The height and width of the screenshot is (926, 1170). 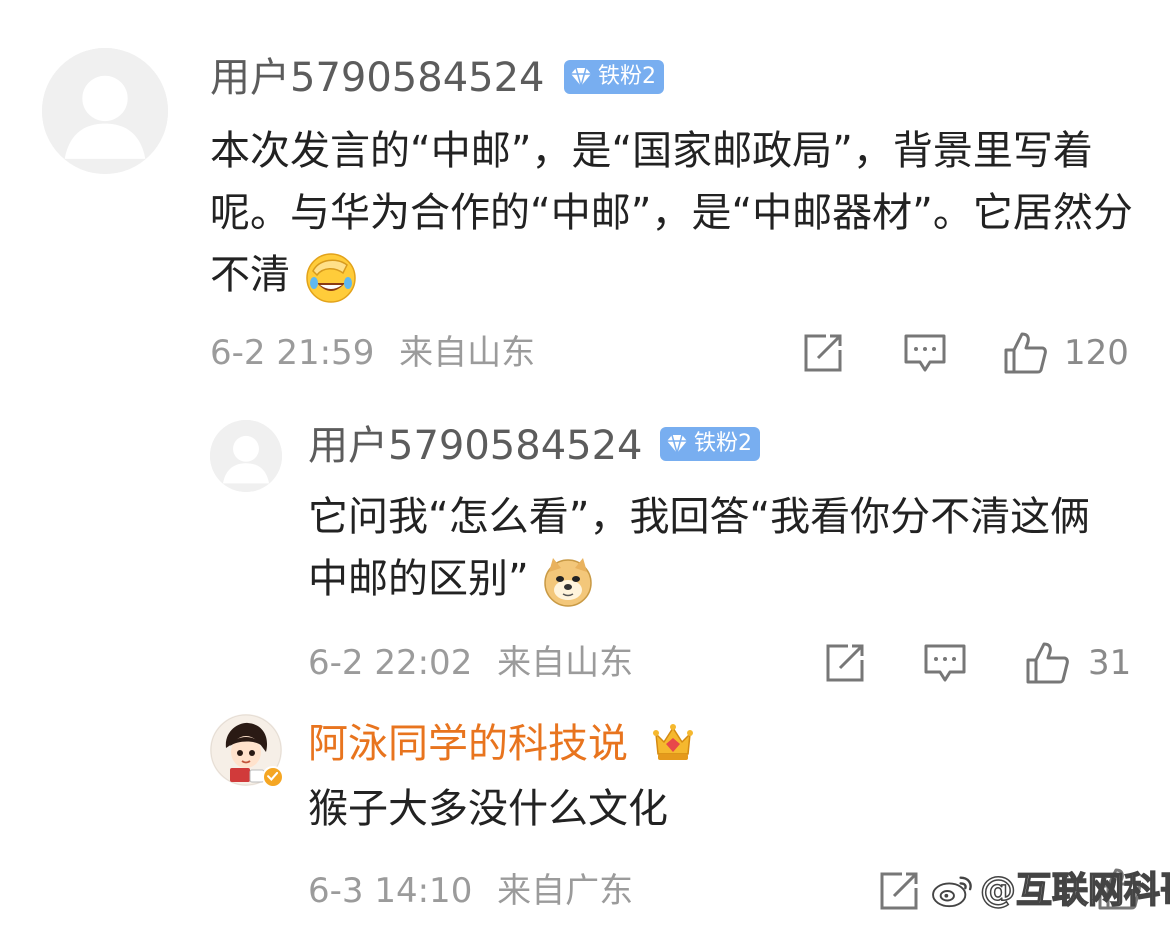 I want to click on comment-text: 它问我“怎么看”，我回答“我看你分不清这俩中邮的区别”, so click(x=718, y=548).